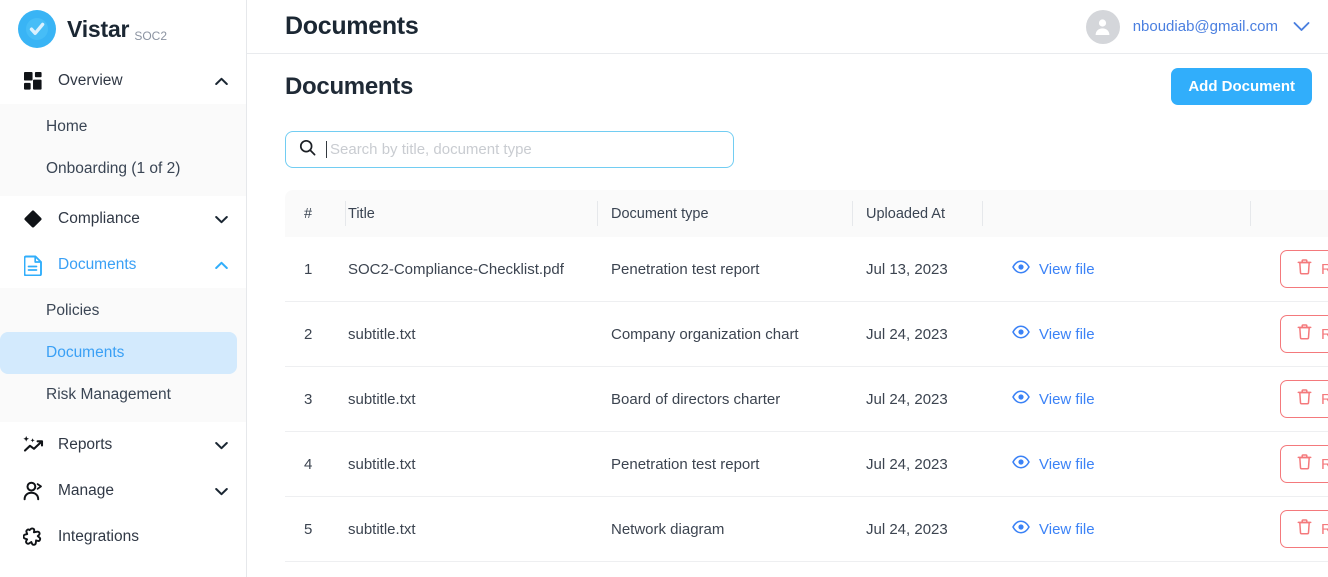 This screenshot has height=577, width=1328. What do you see at coordinates (349, 86) in the screenshot?
I see `page-title: Documents` at bounding box center [349, 86].